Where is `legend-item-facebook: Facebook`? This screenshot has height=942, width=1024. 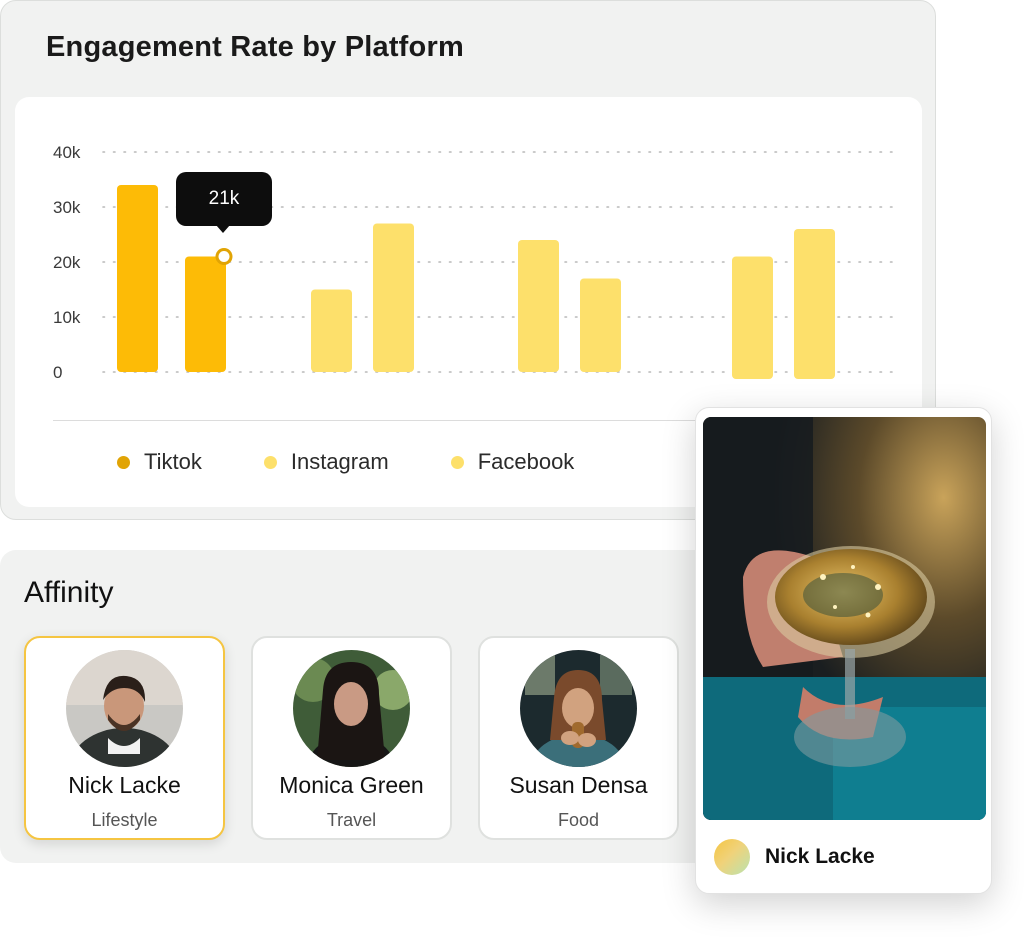 legend-item-facebook: Facebook is located at coordinates (512, 462).